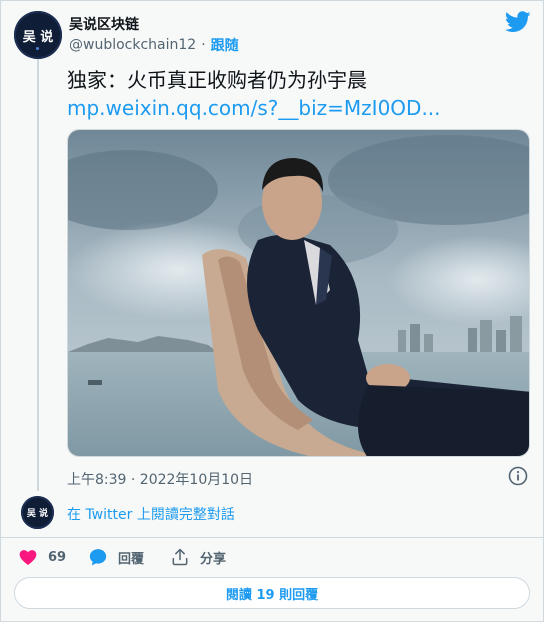 This screenshot has width=544, height=622. Describe the element at coordinates (57, 557) in the screenshot. I see `like-count: 69` at that location.